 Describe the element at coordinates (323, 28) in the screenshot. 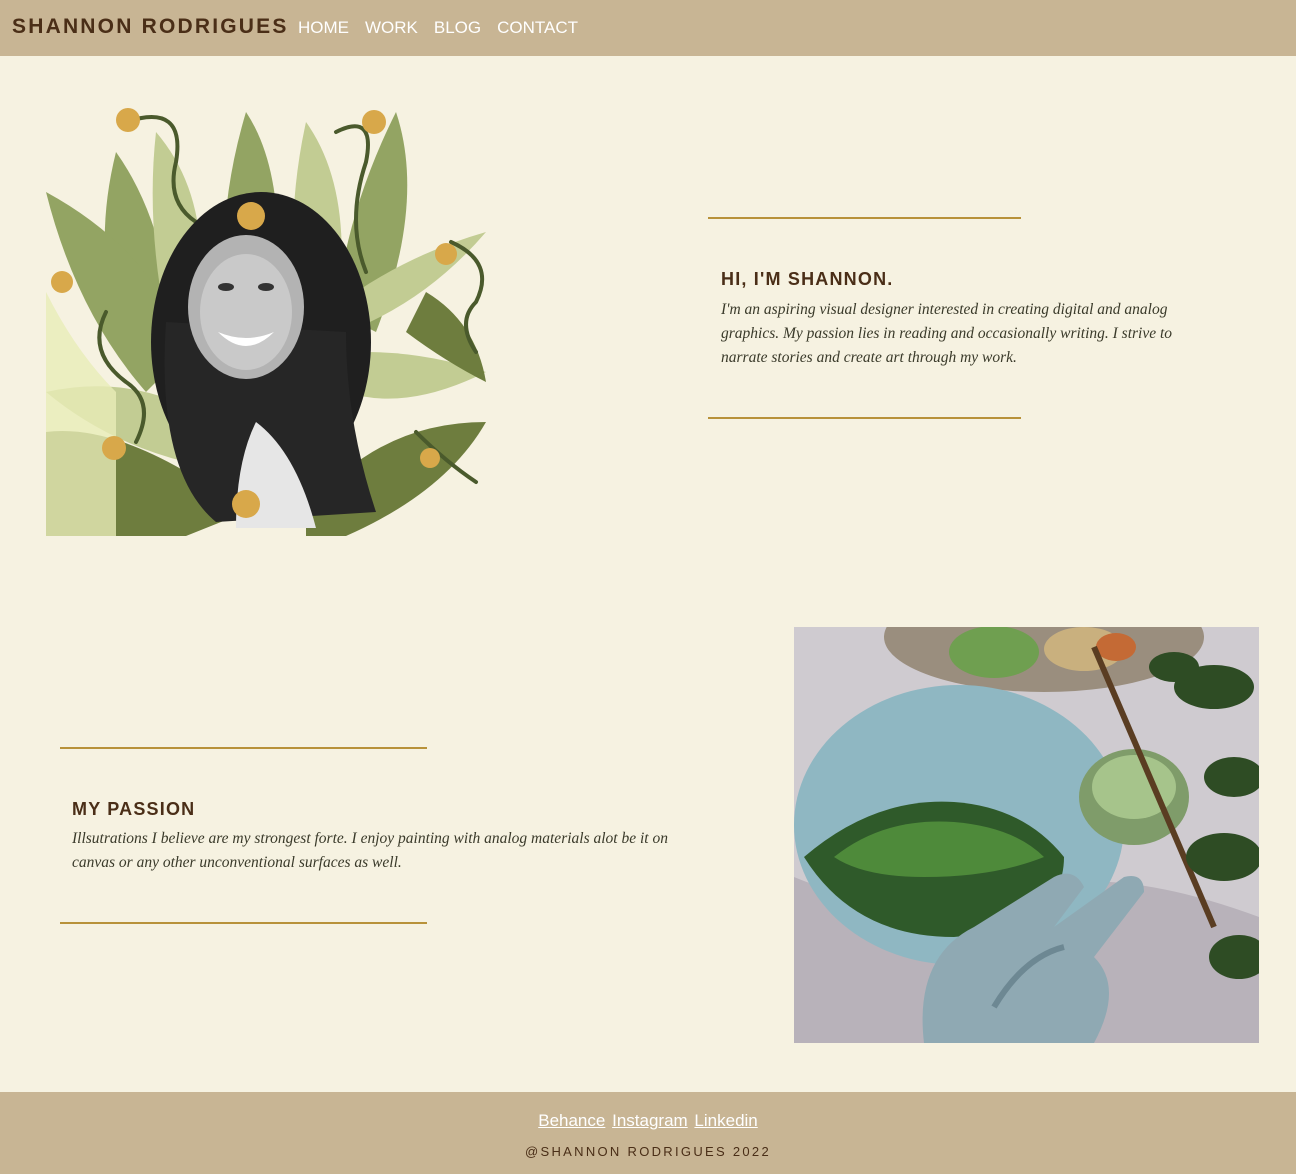

I see `nav-home-link: HOME` at that location.